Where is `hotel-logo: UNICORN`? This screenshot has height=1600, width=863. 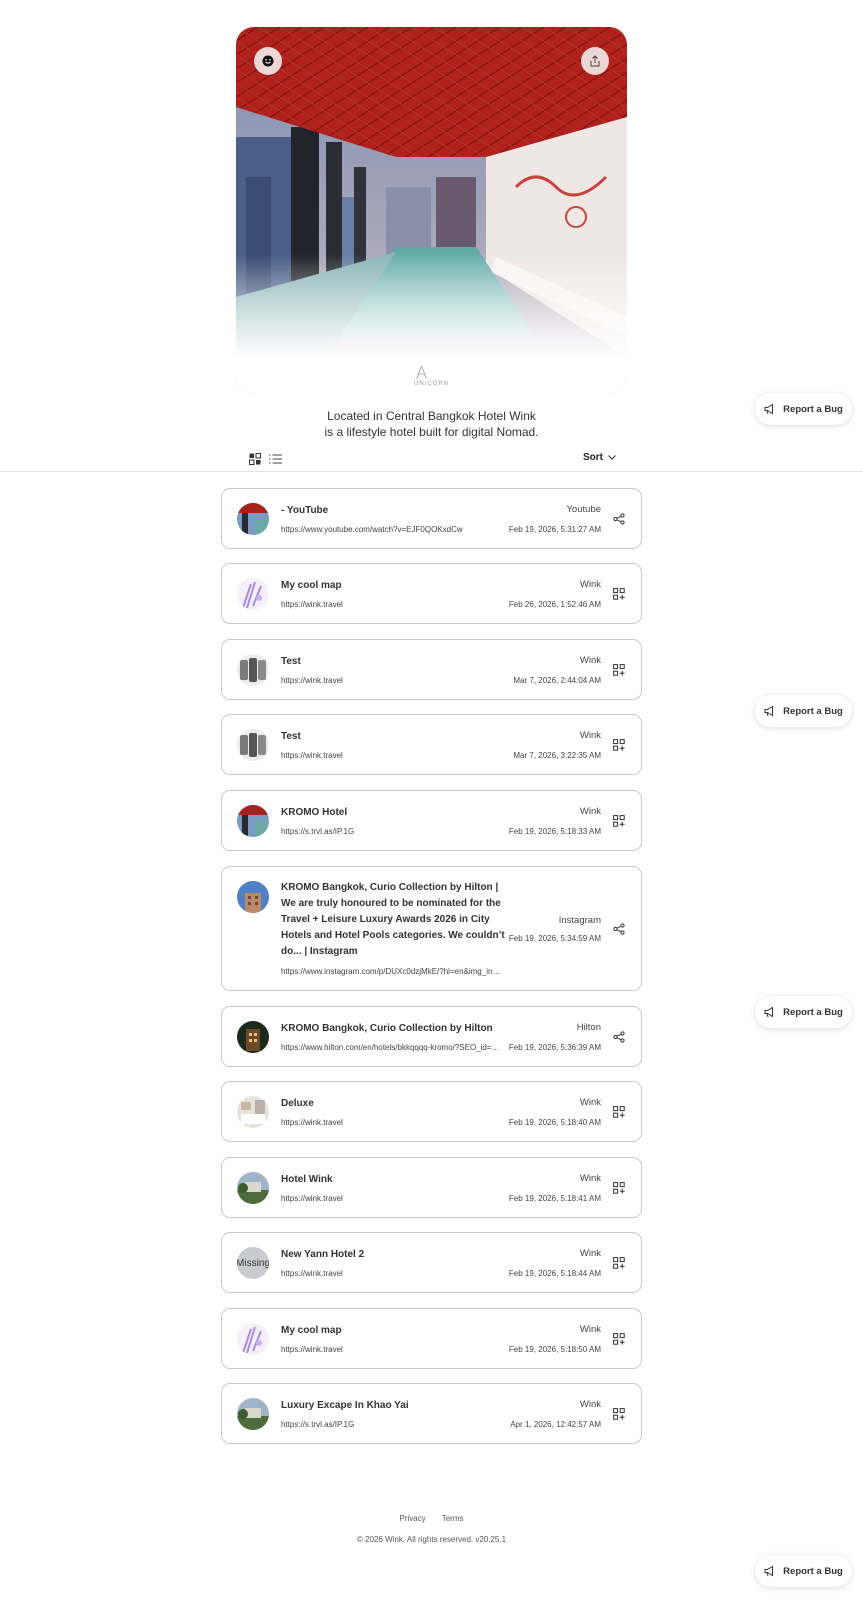
hotel-logo: UNICORN is located at coordinates (431, 376).